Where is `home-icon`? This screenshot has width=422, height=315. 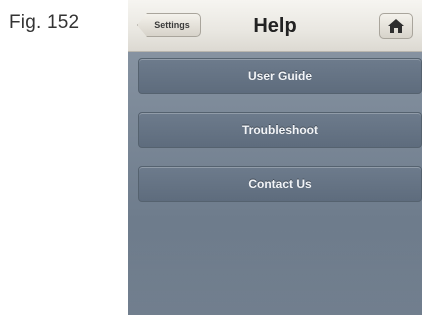
home-icon is located at coordinates (396, 26).